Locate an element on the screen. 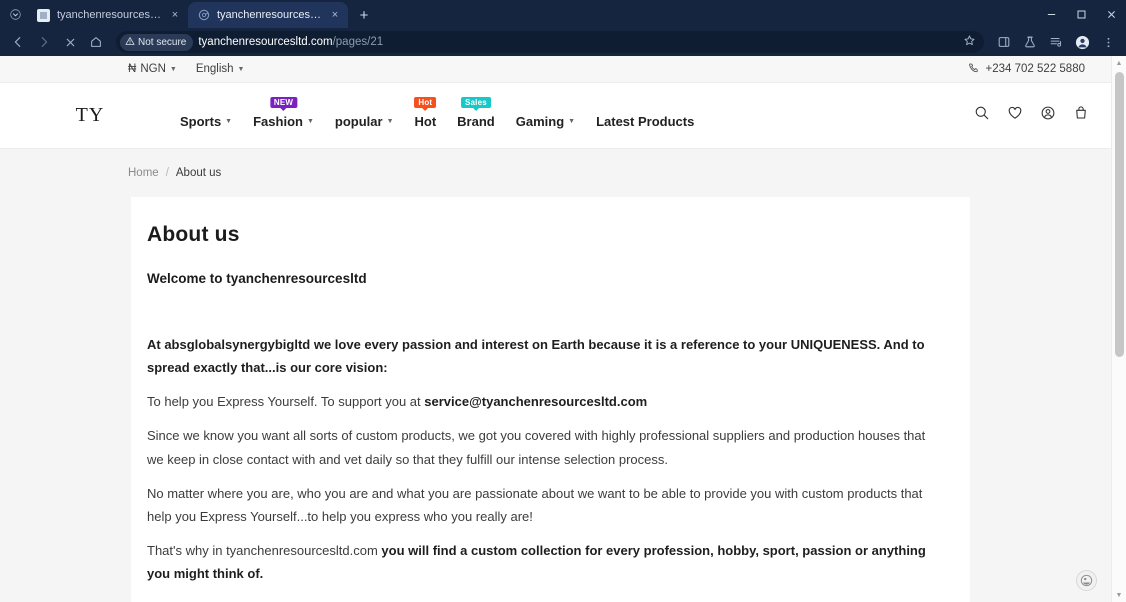 Image resolution: width=1126 pixels, height=602 pixels. phone-number: +234 702 522 5880 is located at coordinates (1035, 69).